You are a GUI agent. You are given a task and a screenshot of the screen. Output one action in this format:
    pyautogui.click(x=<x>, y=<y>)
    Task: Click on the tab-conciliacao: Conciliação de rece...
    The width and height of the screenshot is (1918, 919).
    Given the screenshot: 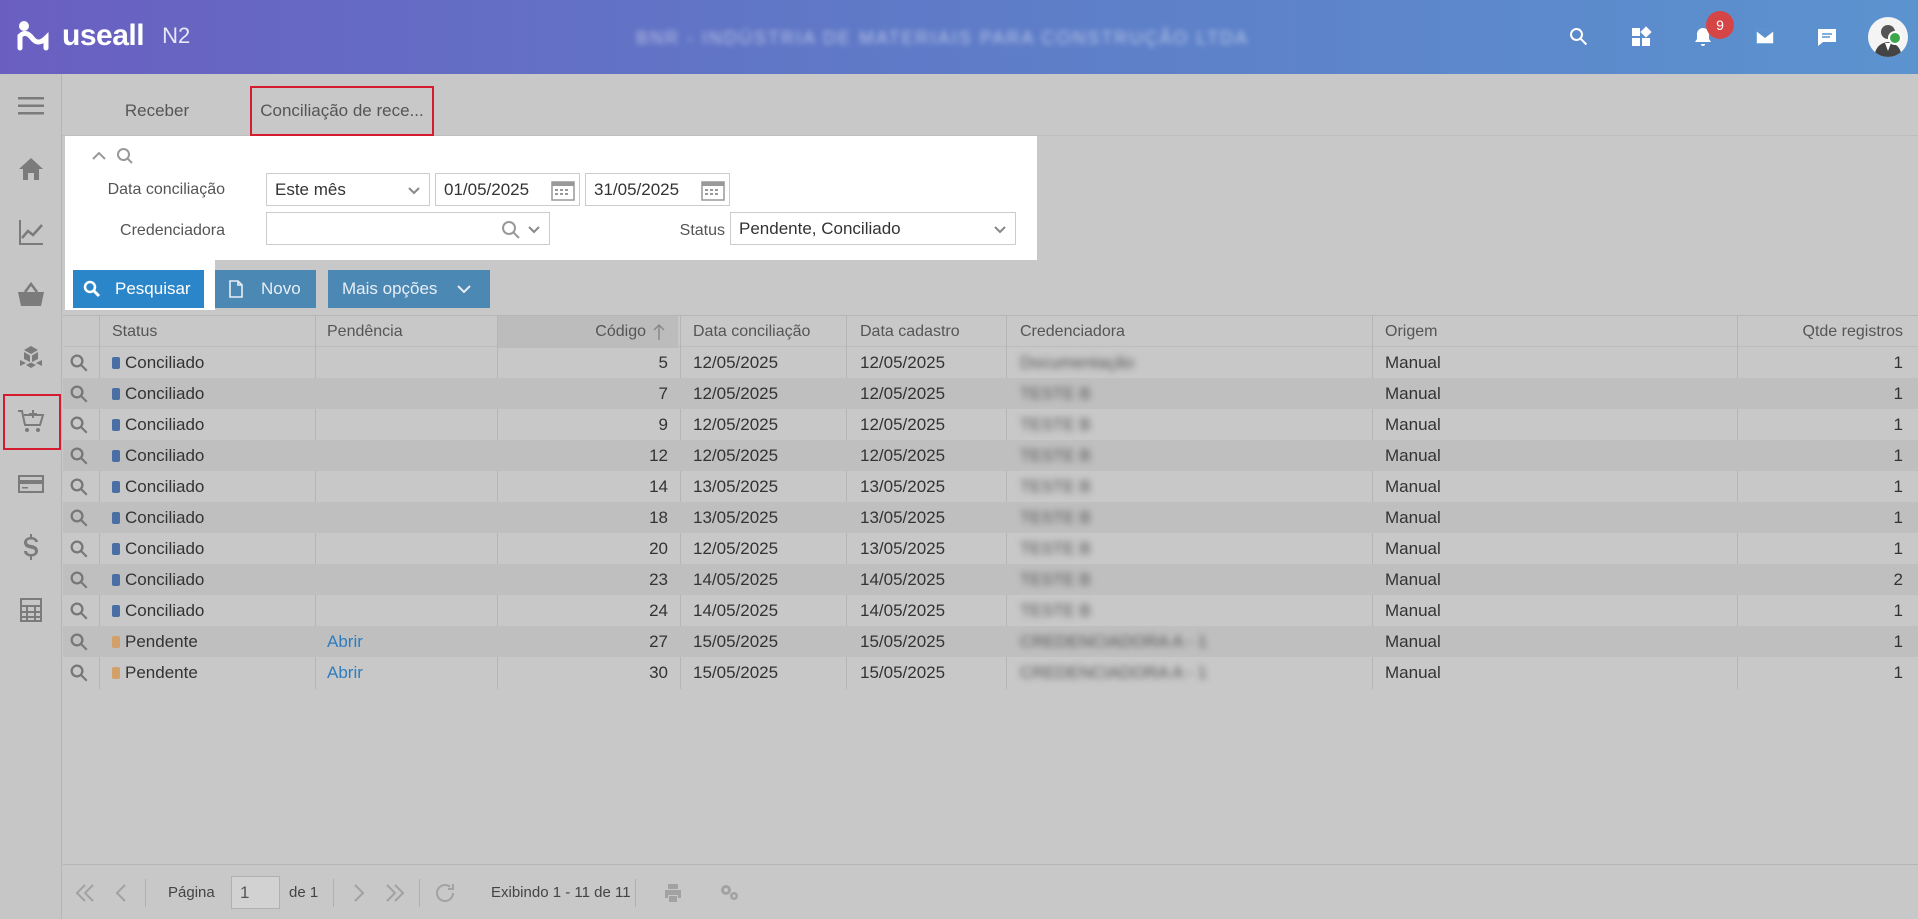 What is the action you would take?
    pyautogui.click(x=342, y=111)
    